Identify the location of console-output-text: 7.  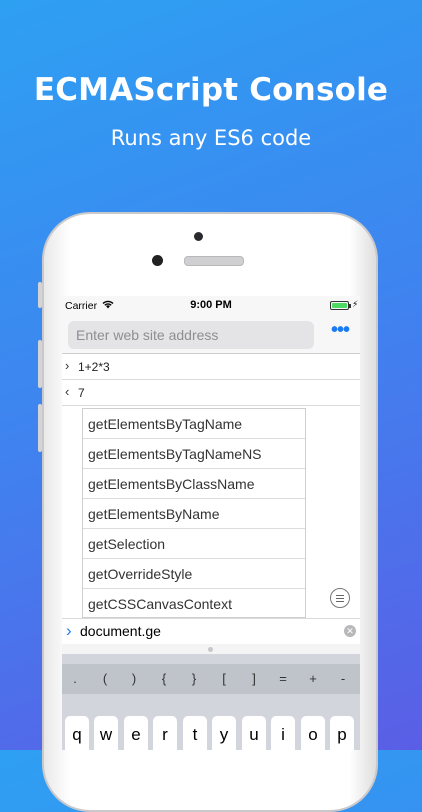
(81, 393).